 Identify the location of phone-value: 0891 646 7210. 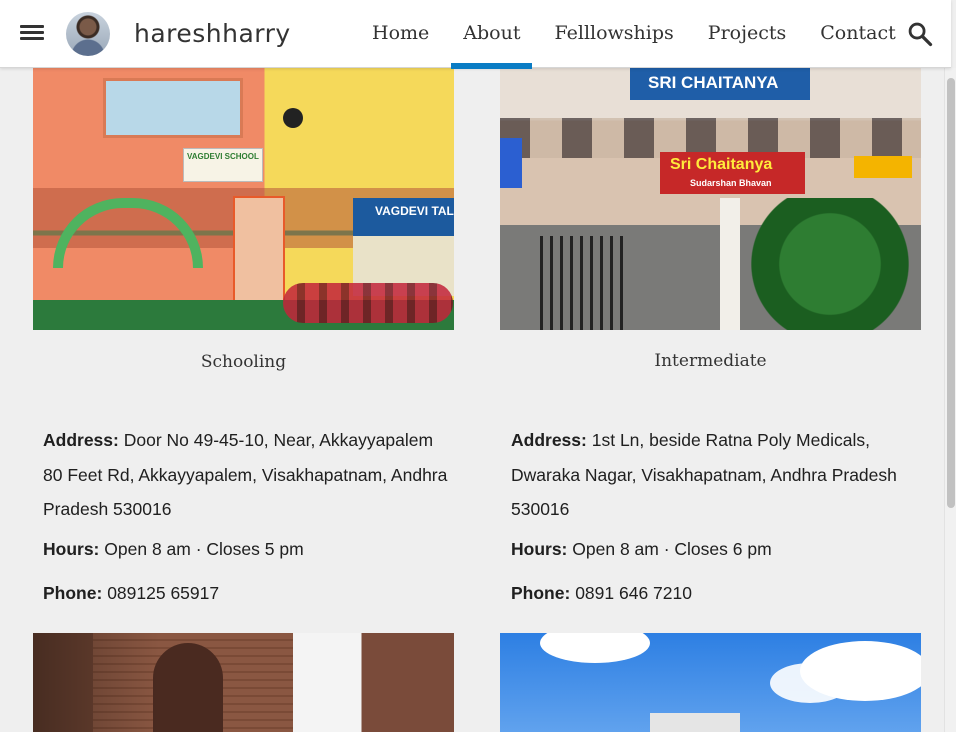
(633, 593).